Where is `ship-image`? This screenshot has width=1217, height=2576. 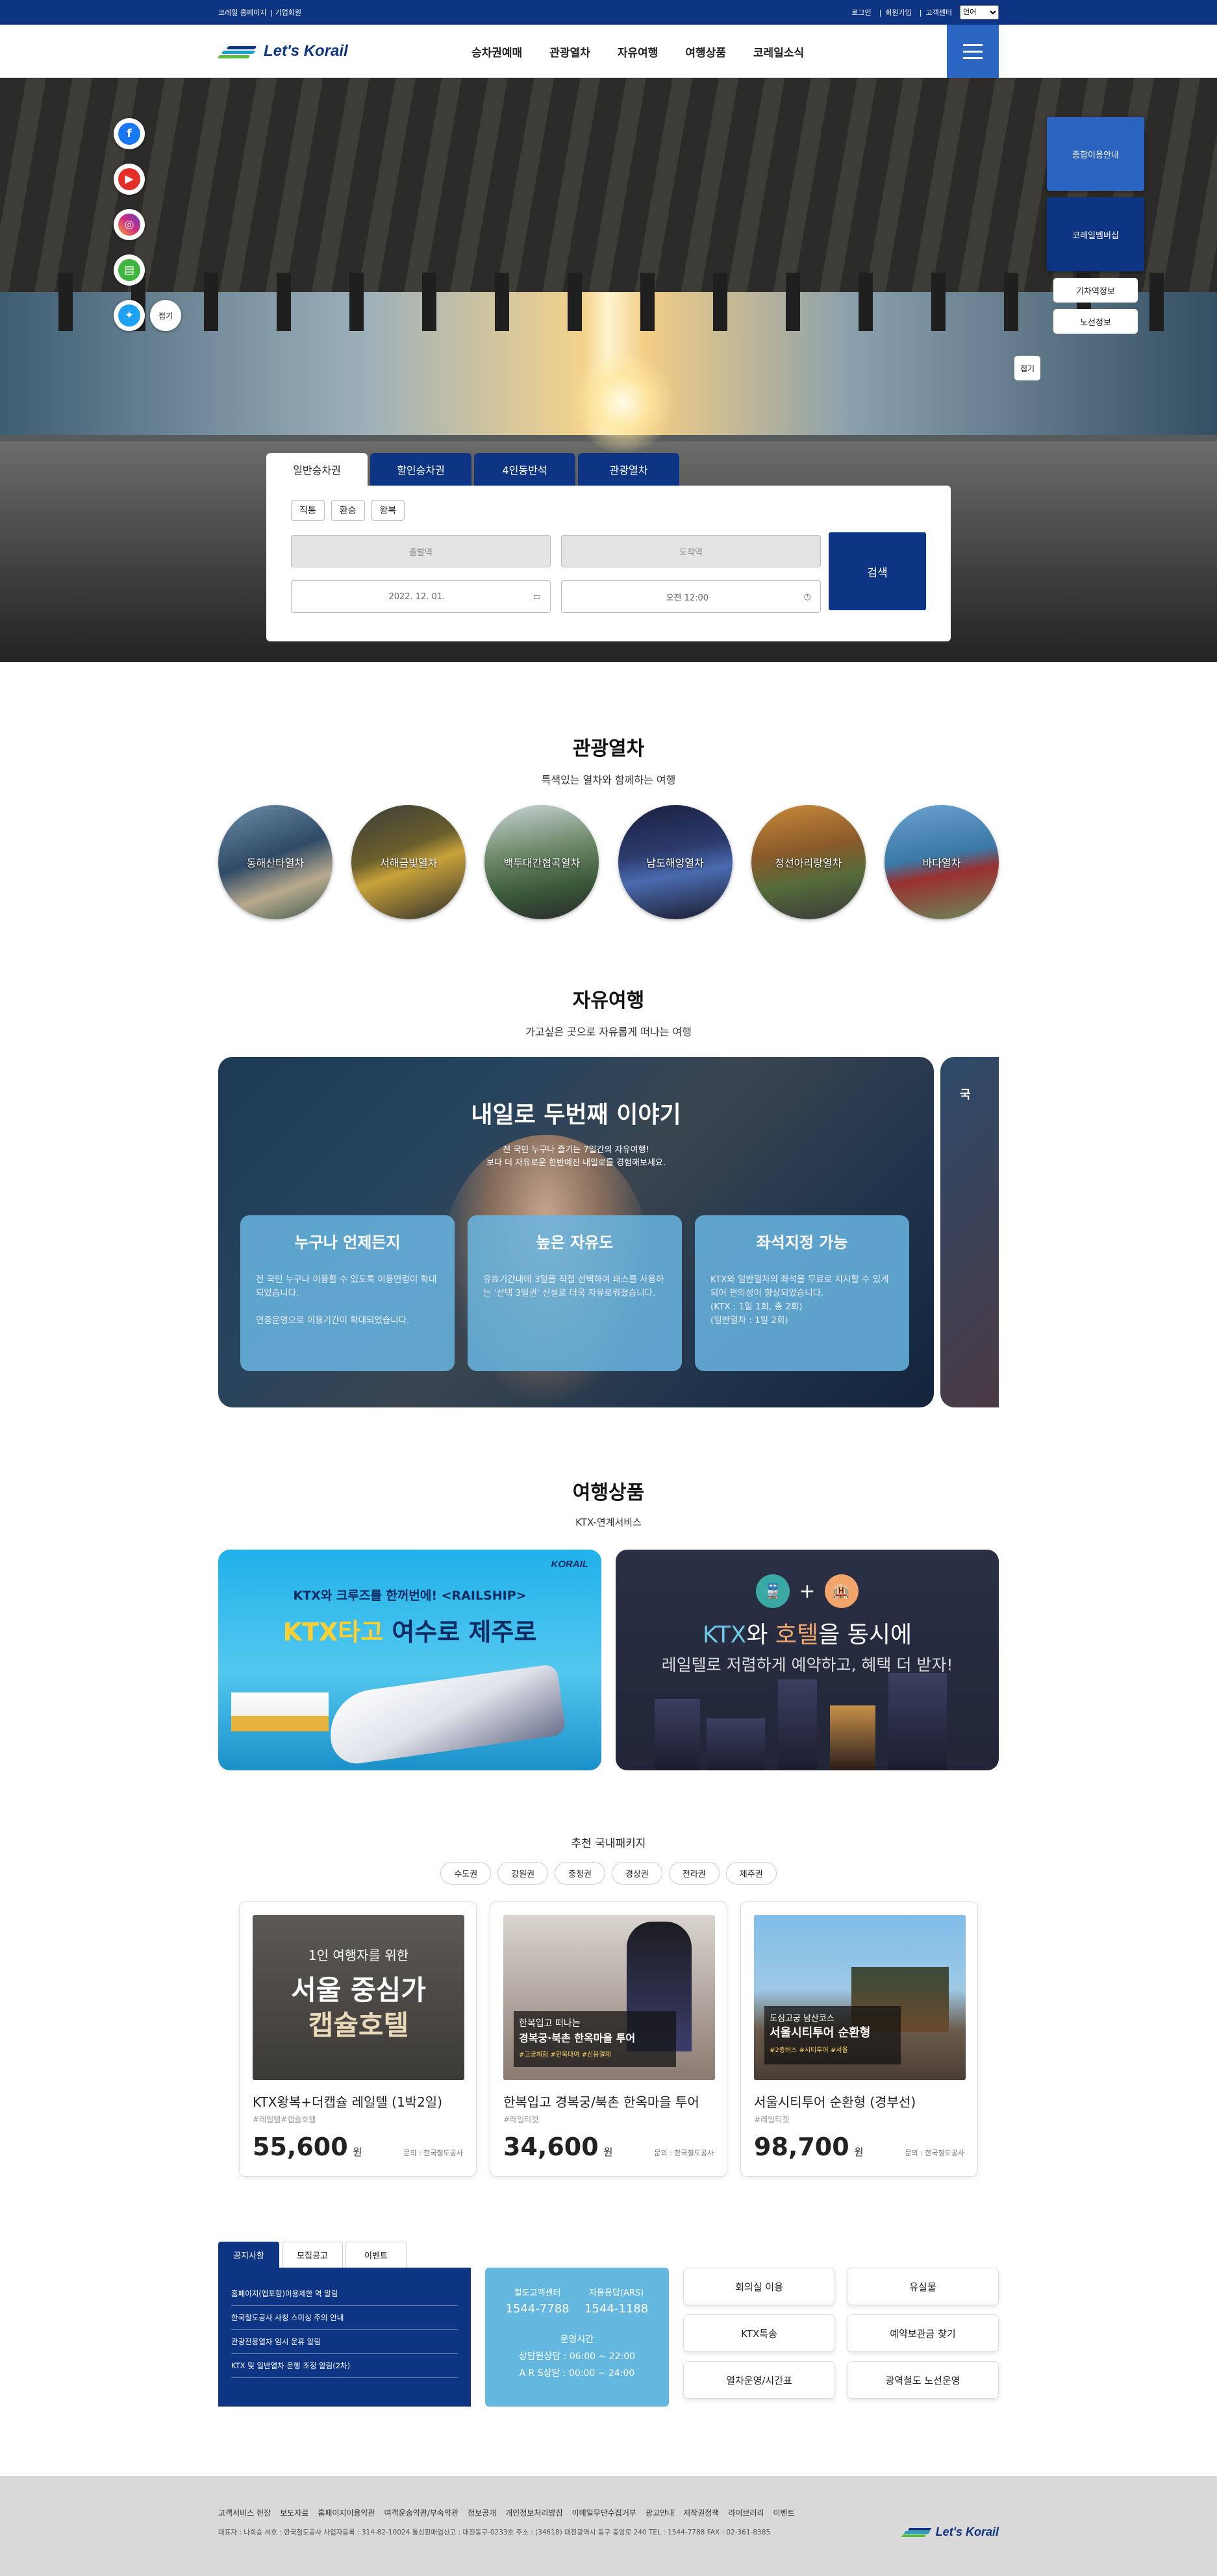
ship-image is located at coordinates (280, 1711).